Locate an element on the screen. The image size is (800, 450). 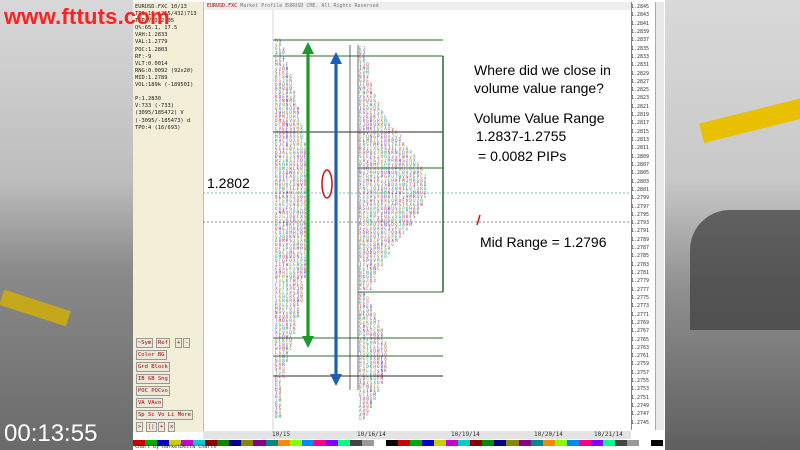
annotation-vvr-pips: = 0.0082 PIPs is located at coordinates (522, 156).